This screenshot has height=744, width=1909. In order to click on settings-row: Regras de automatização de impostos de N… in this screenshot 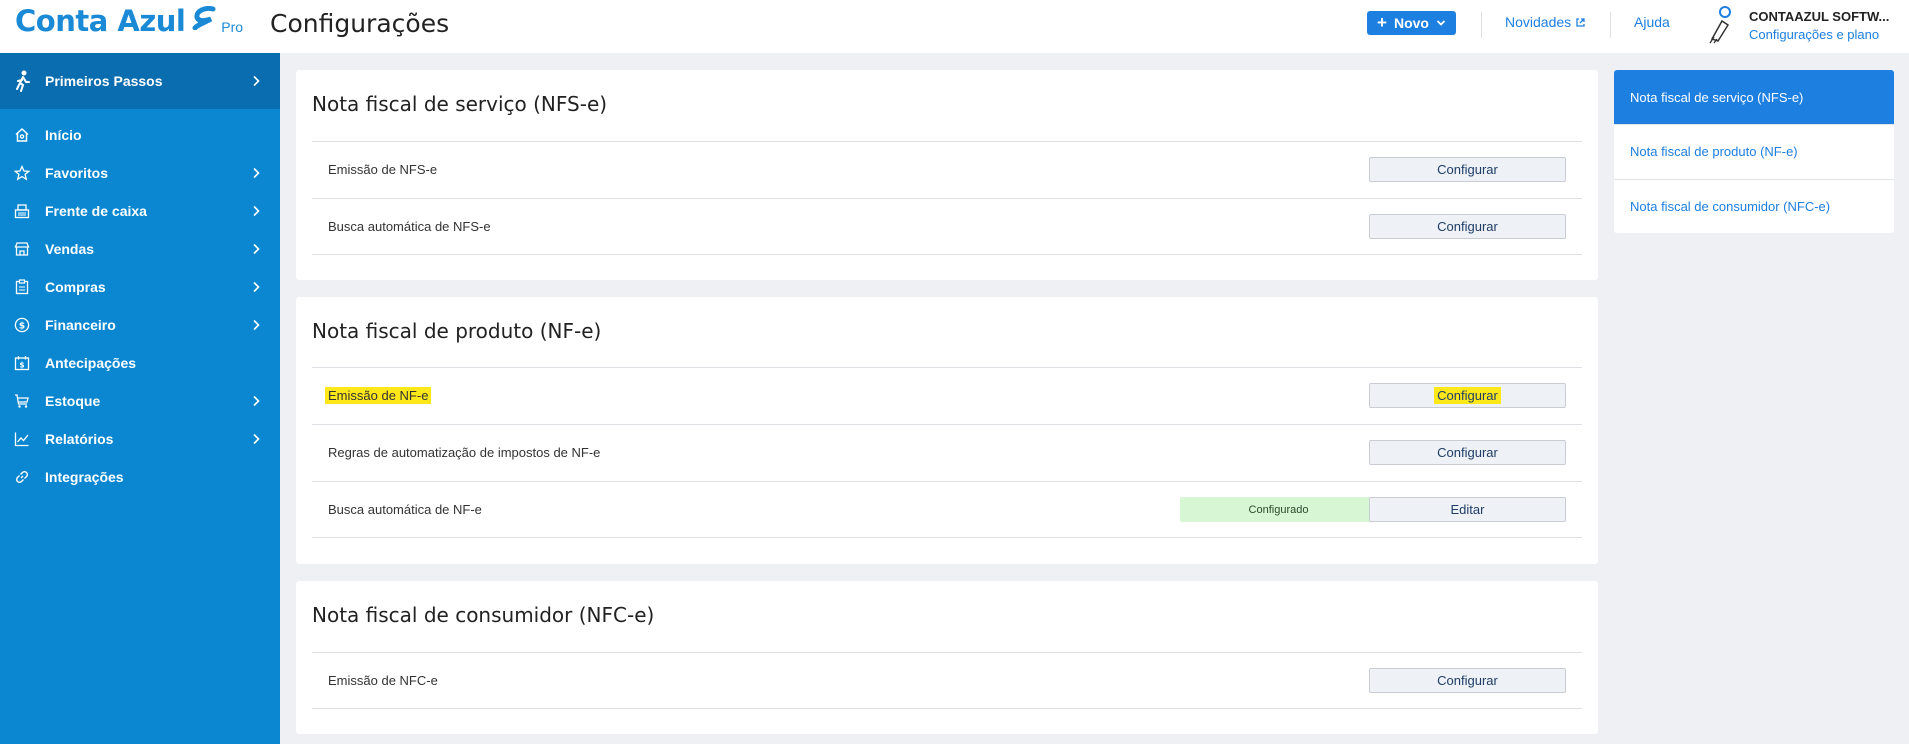, I will do `click(947, 452)`.